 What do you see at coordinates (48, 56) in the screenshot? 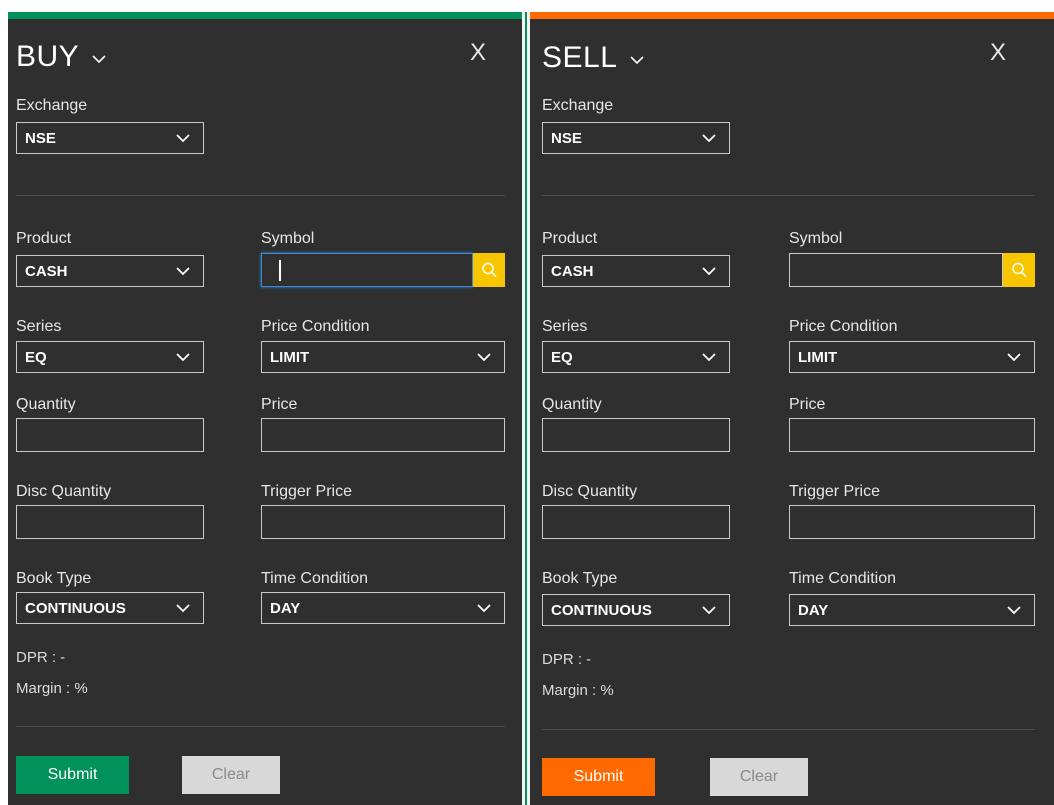
I see `buy-title: BUY` at bounding box center [48, 56].